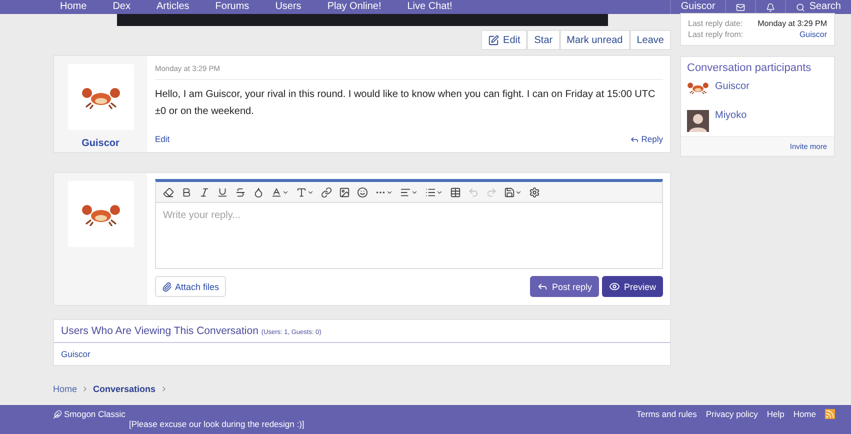 This screenshot has height=434, width=851. I want to click on info-value: Guiscor, so click(813, 34).